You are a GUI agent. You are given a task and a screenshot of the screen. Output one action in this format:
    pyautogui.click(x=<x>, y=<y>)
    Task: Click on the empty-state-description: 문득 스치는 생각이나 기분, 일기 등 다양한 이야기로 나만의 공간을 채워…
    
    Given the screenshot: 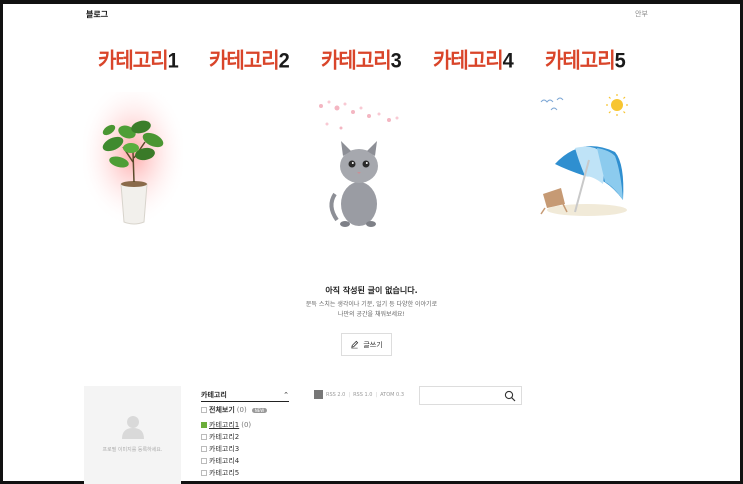 What is the action you would take?
    pyautogui.click(x=371, y=310)
    